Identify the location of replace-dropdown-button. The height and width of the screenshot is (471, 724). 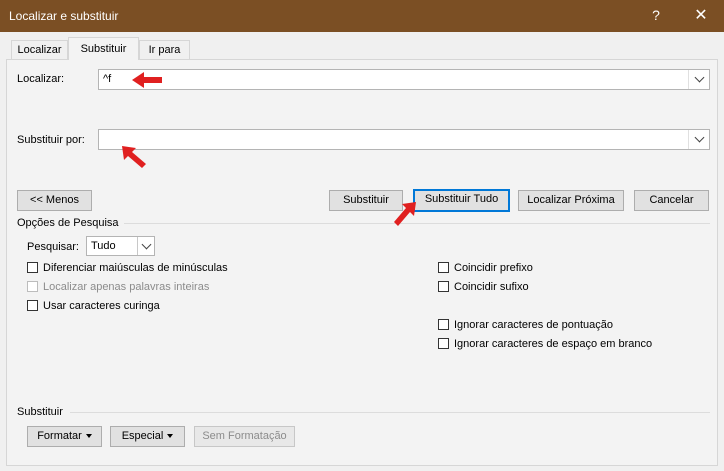
(698, 139).